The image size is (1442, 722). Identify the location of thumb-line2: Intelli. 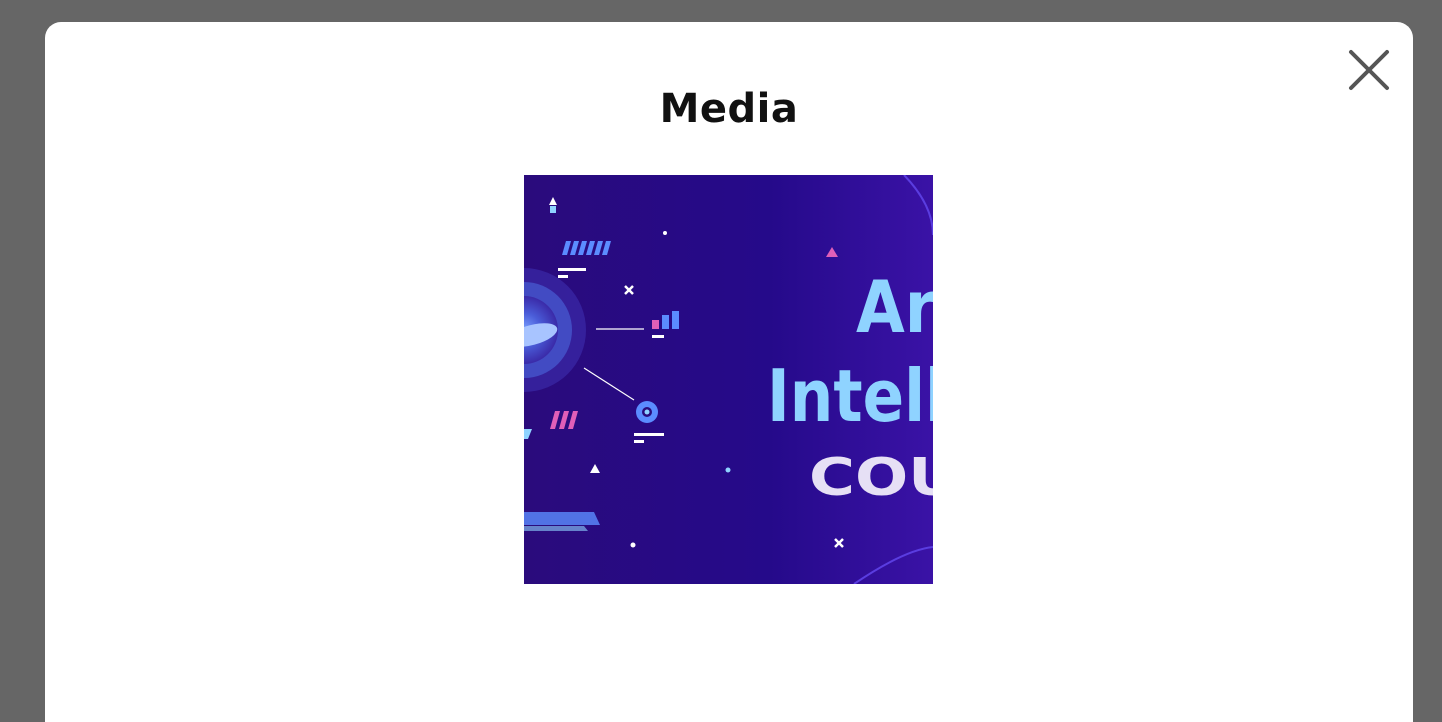
(850, 396).